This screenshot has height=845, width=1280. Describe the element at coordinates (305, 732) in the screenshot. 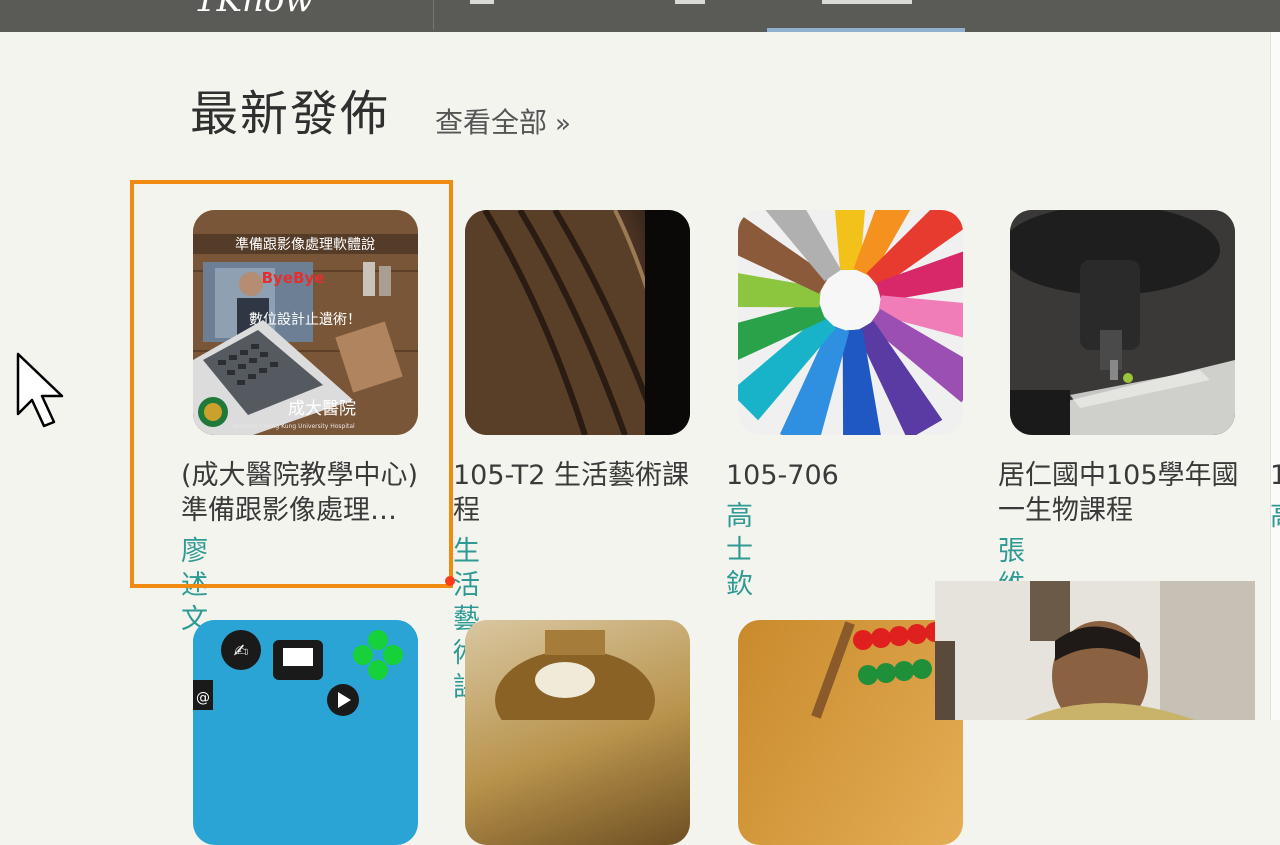

I see `course-thumbnail: ✍ @` at that location.